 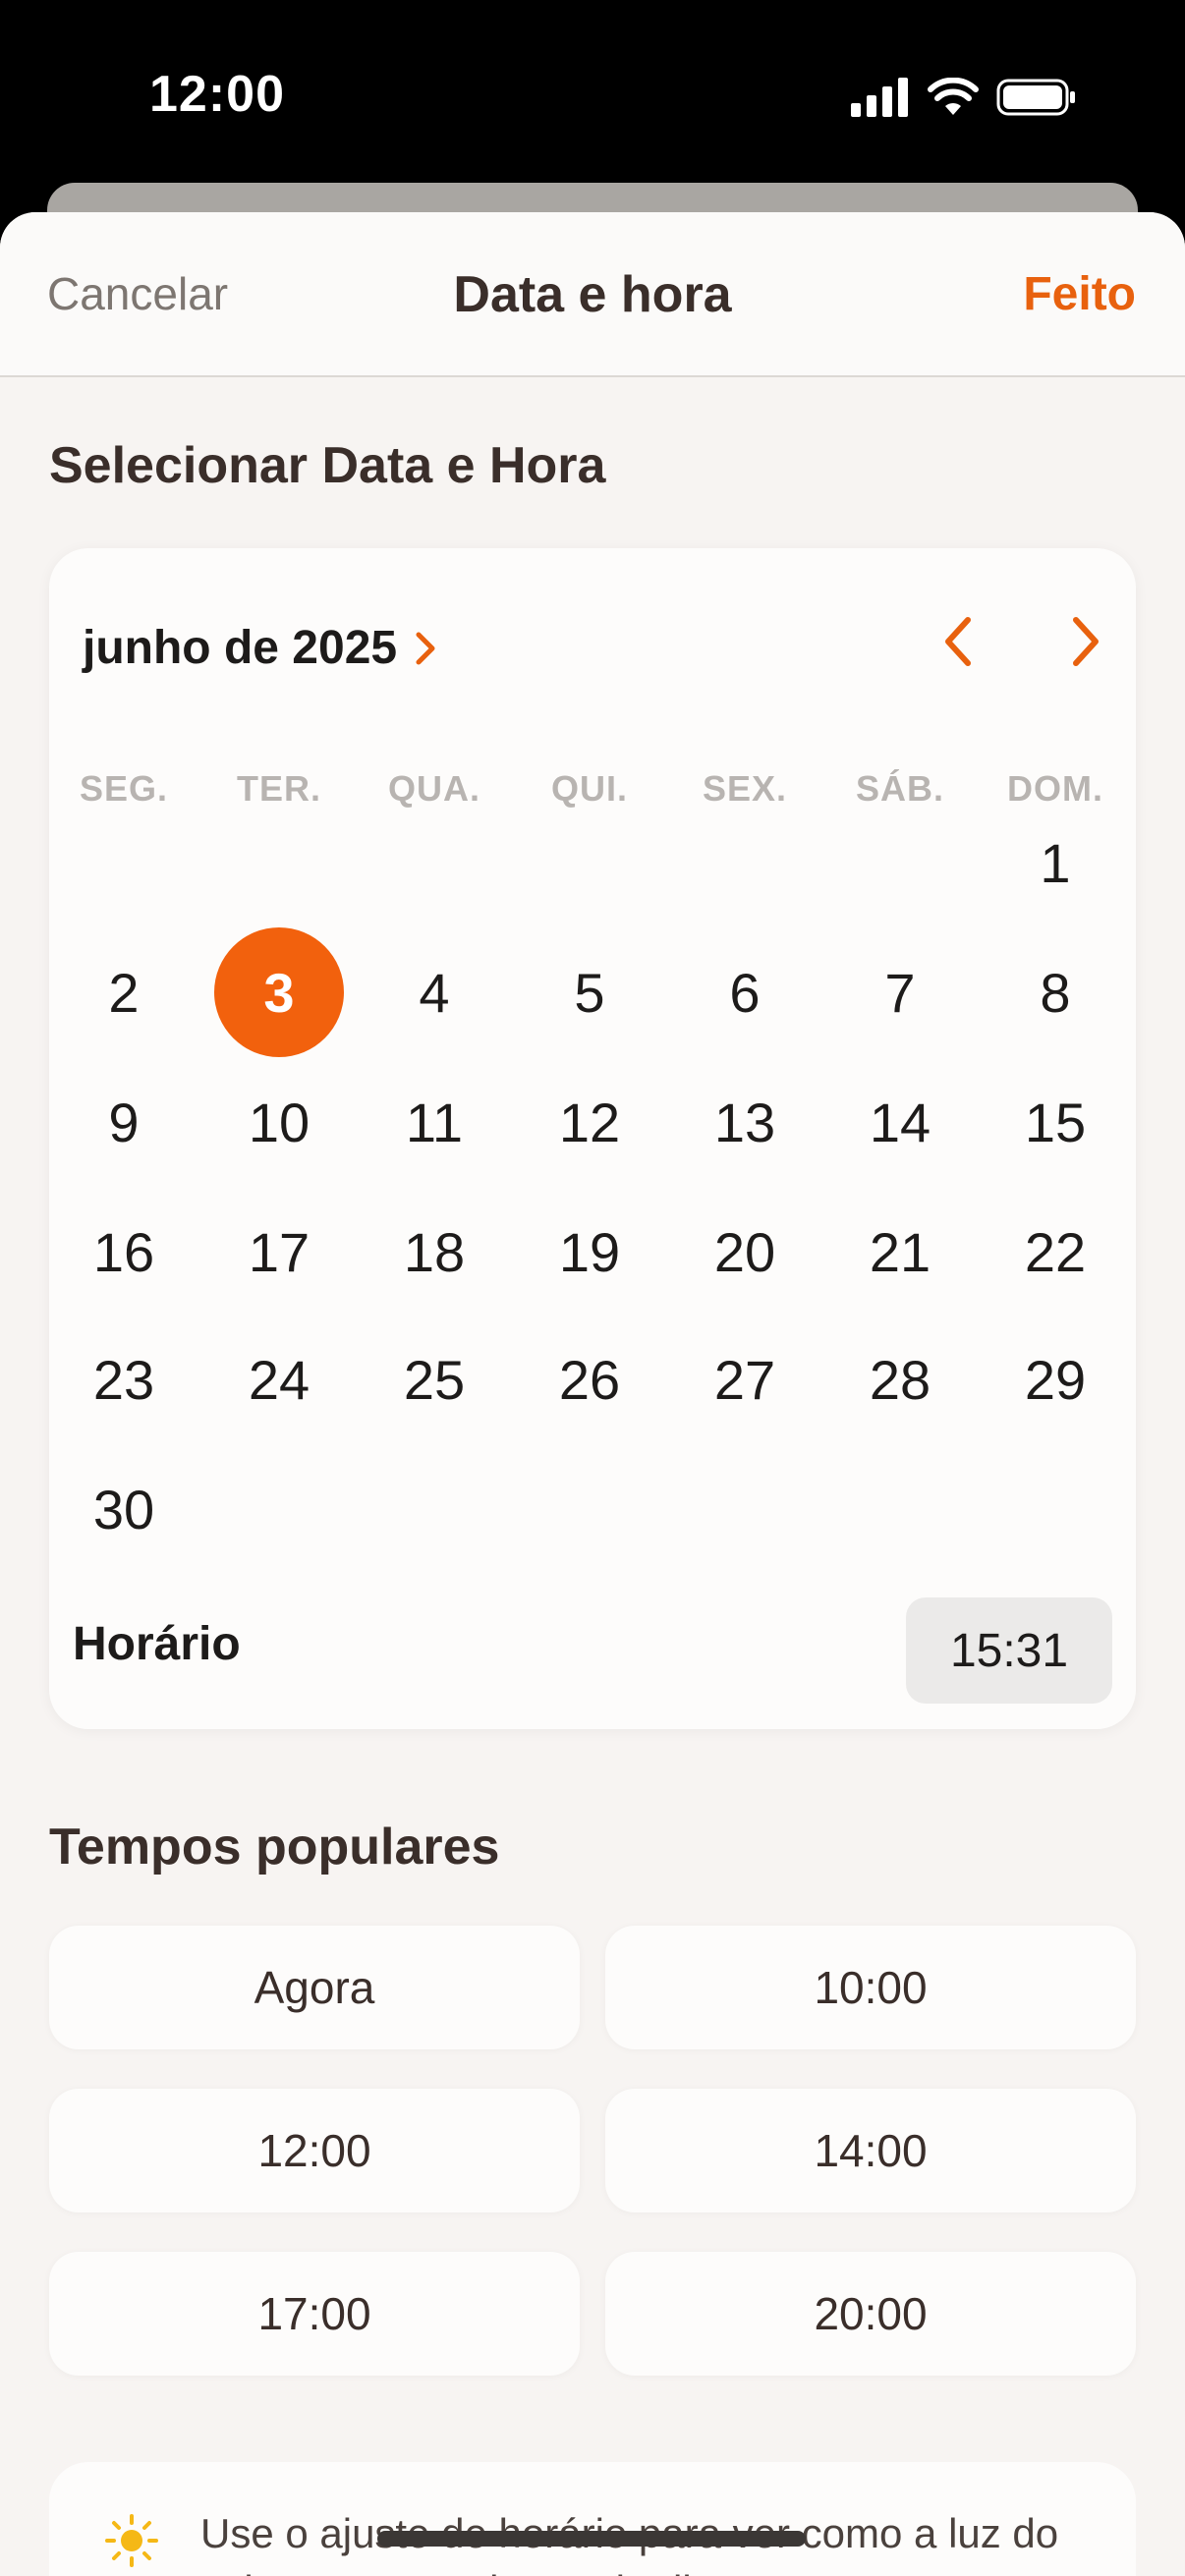 I want to click on selected-day: 3, so click(x=279, y=992).